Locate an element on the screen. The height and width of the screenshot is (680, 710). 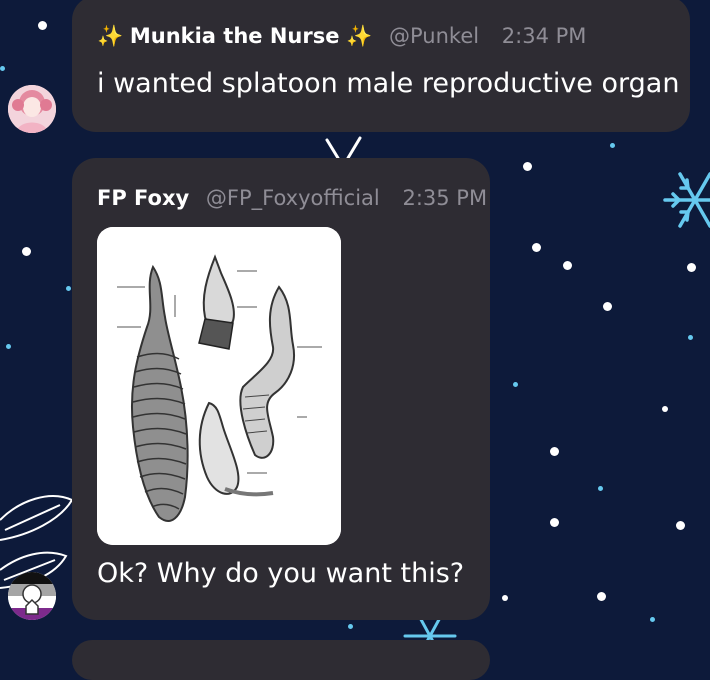
message-author: FP Foxy is located at coordinates (143, 198).